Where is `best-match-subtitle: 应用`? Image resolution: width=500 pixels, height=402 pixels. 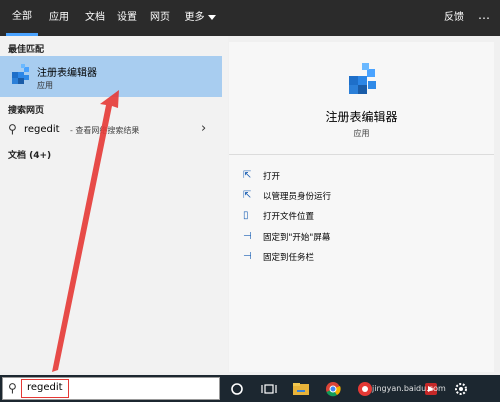 best-match-subtitle: 应用 is located at coordinates (45, 85).